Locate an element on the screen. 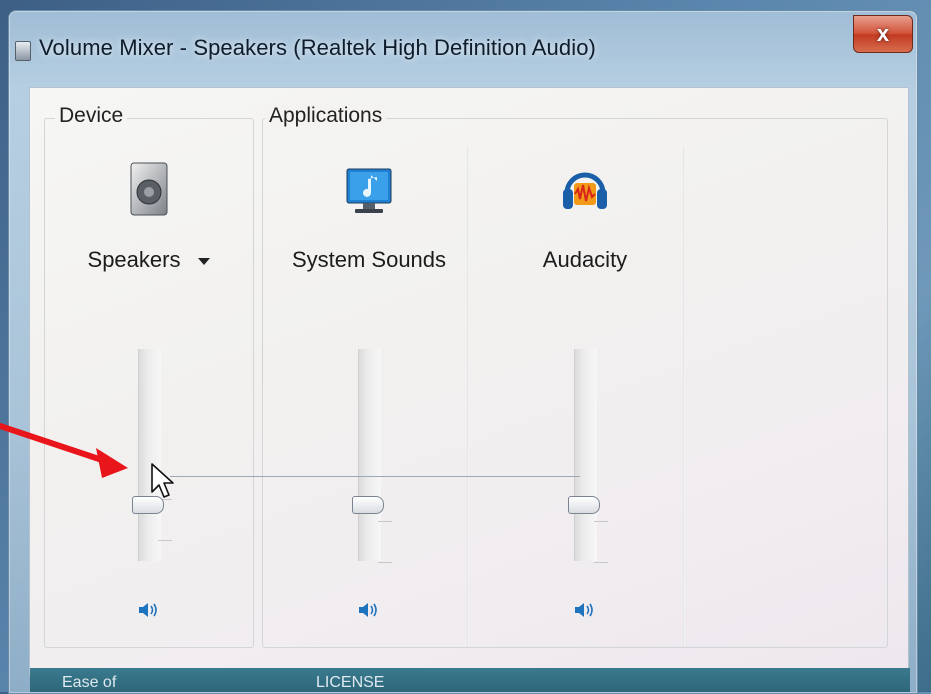  desktop-license-text: LICENSE is located at coordinates (350, 682).